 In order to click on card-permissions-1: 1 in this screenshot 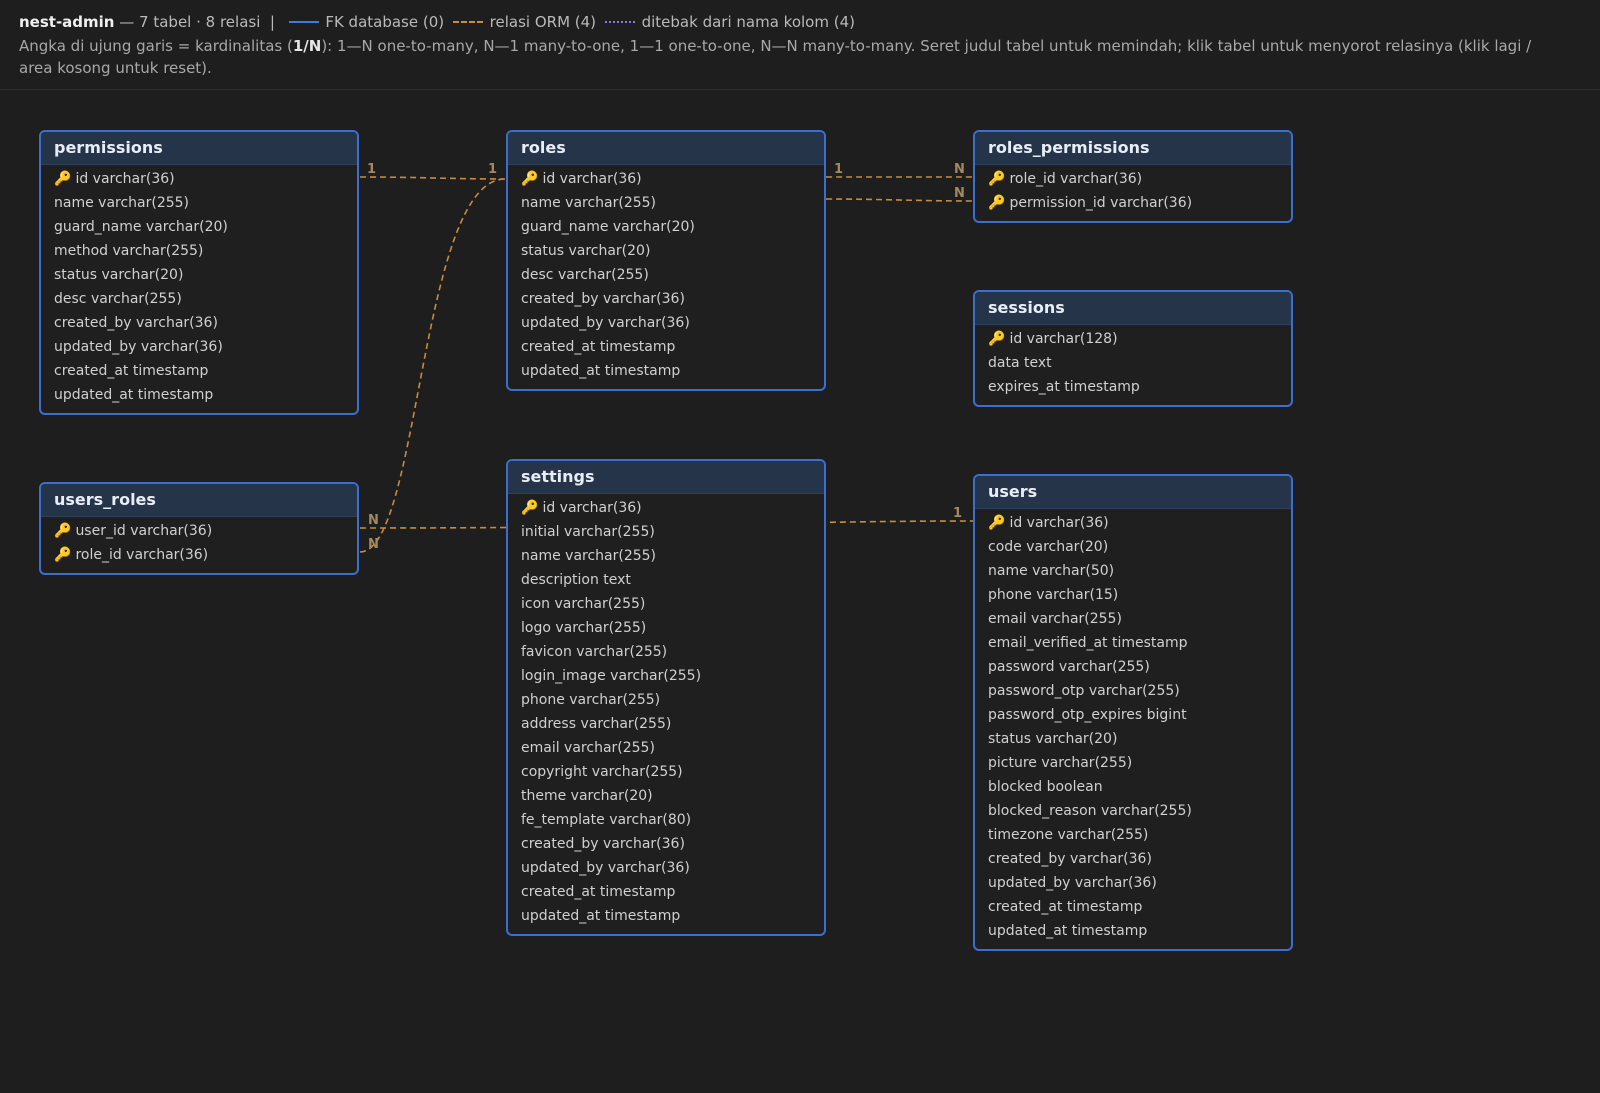, I will do `click(371, 169)`.